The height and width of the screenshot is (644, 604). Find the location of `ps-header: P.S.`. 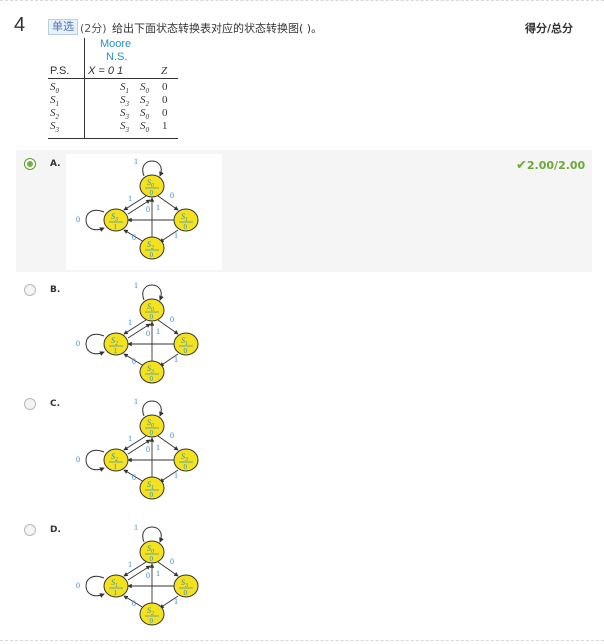

ps-header: P.S. is located at coordinates (60, 71).